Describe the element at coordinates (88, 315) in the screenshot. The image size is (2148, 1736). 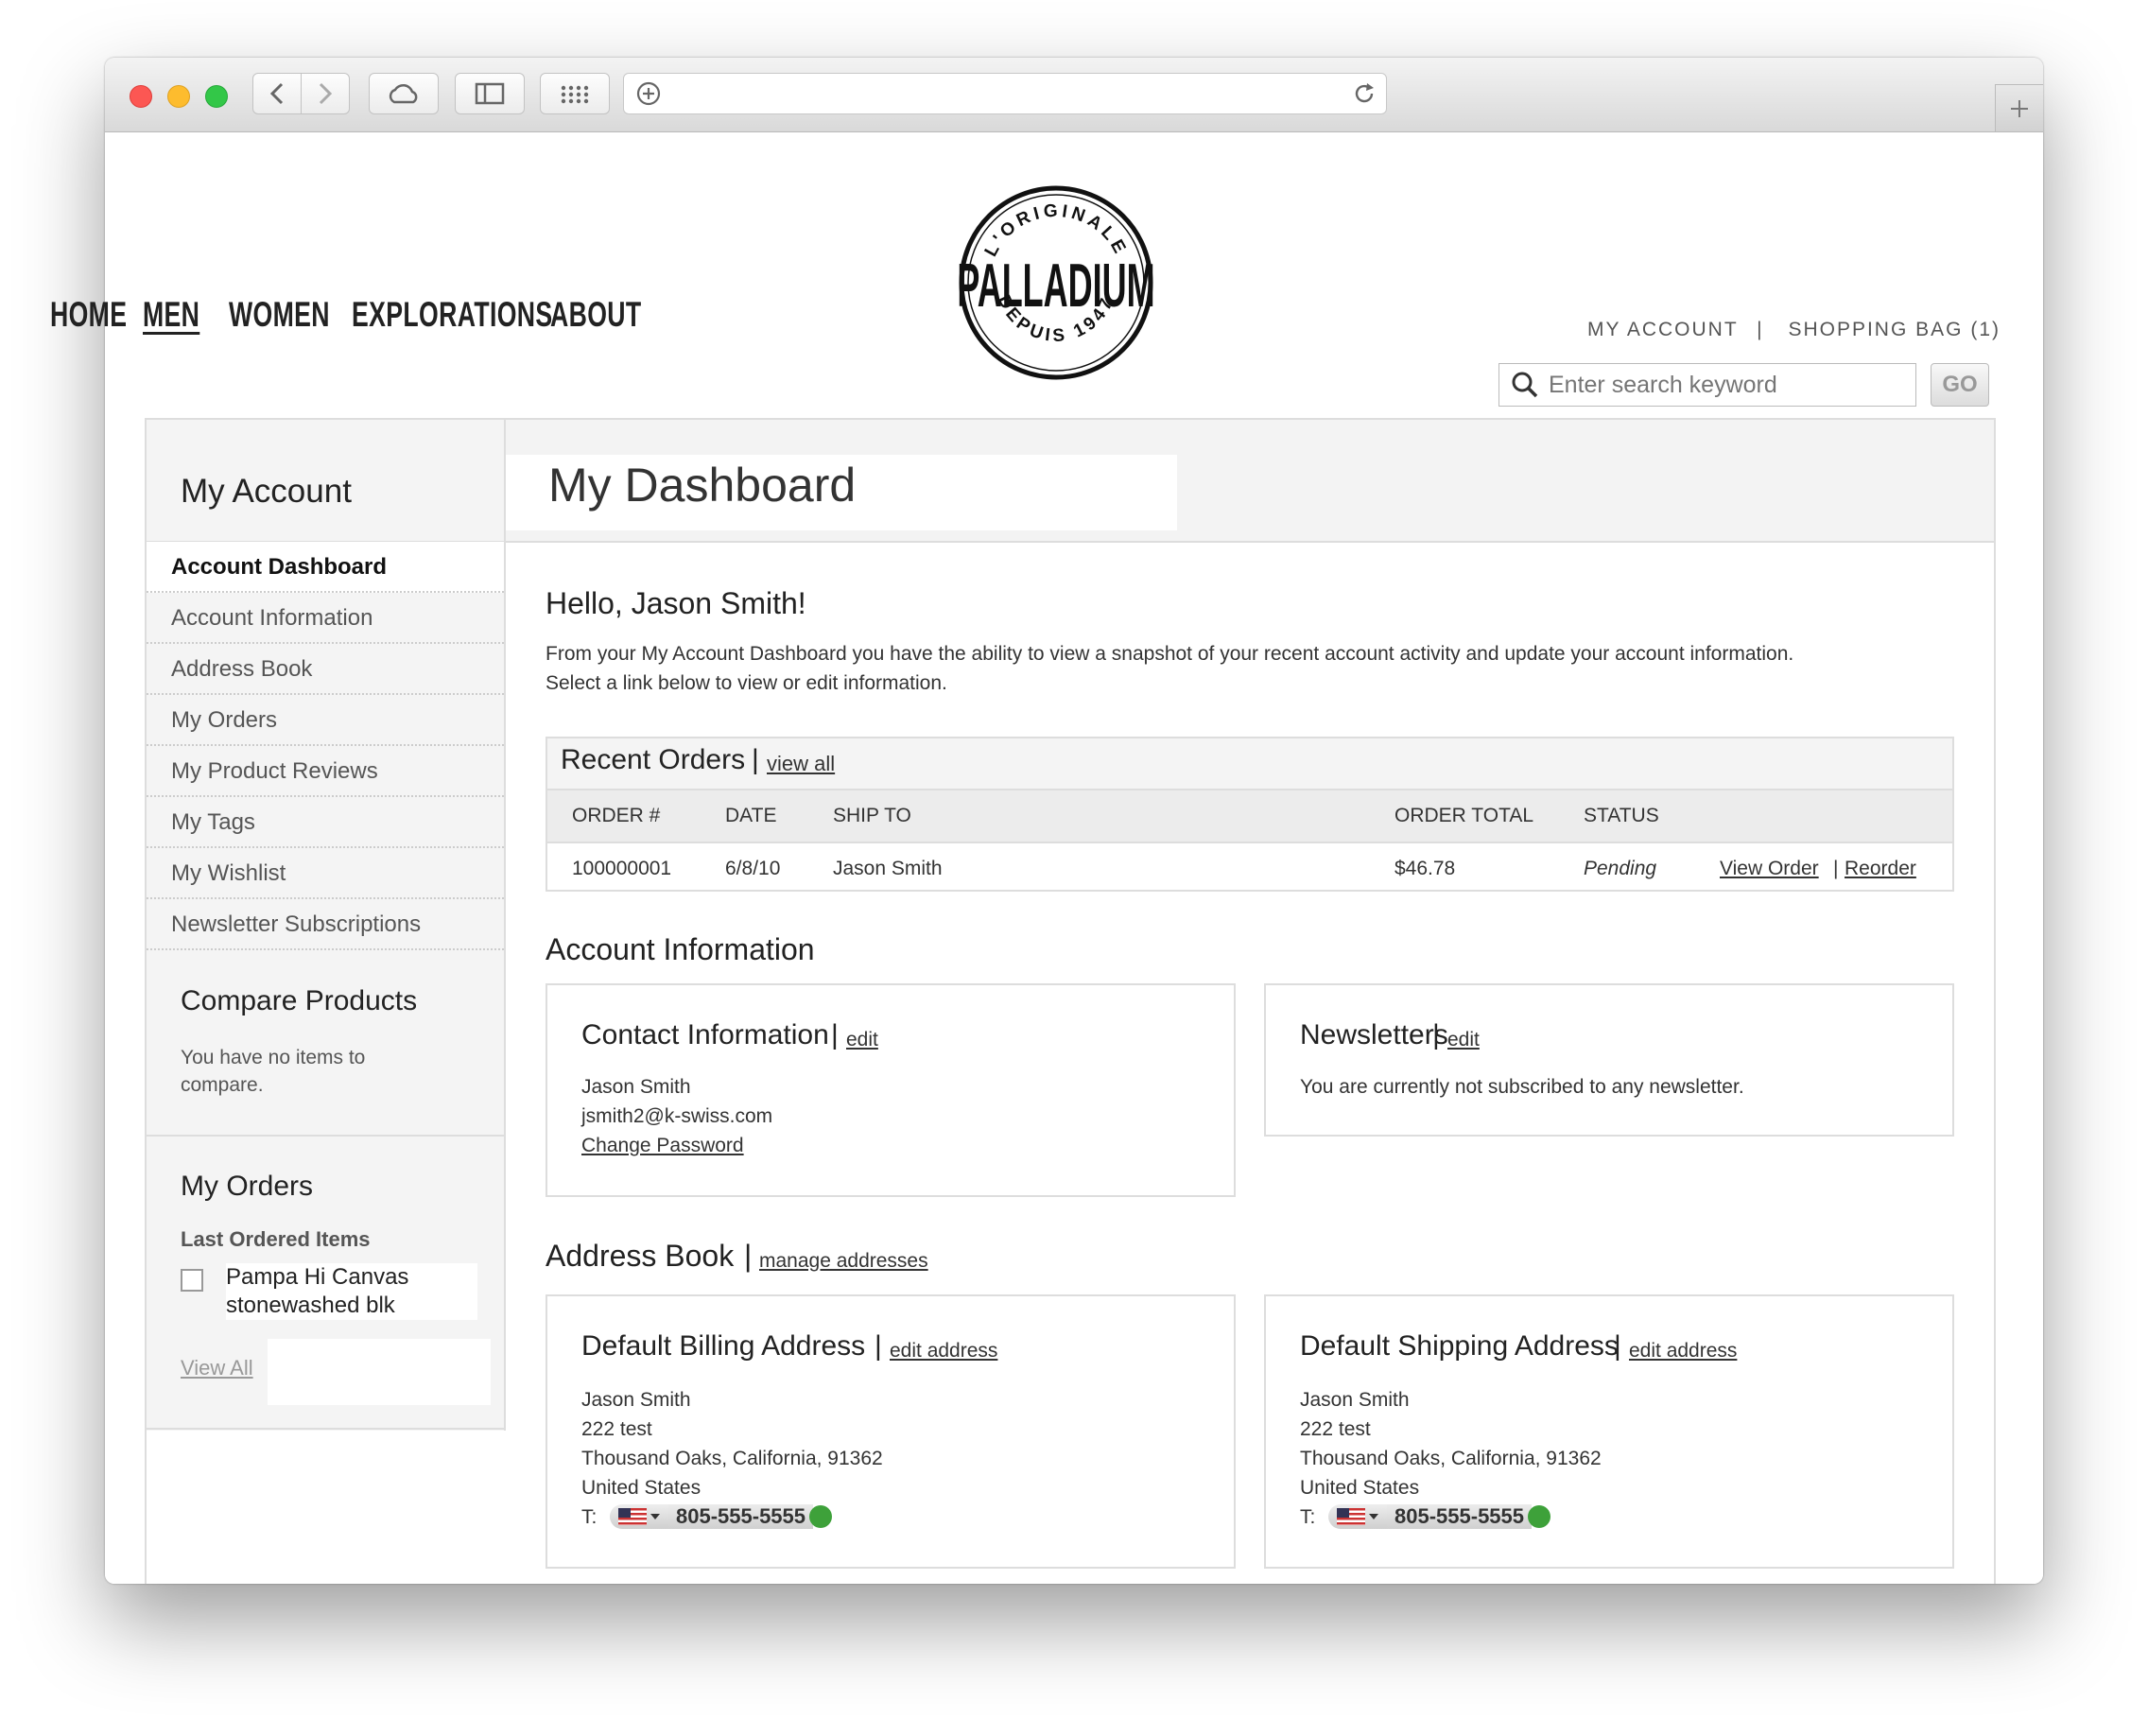
I see `nav-home: HOME` at that location.